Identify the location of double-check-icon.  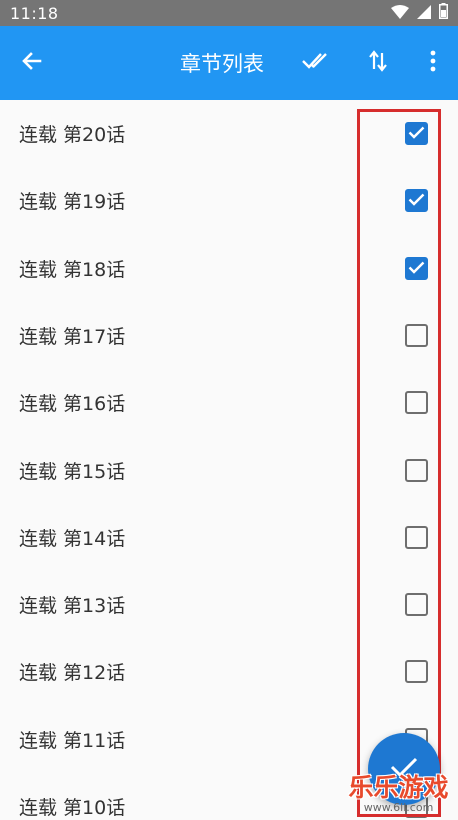
(316, 63).